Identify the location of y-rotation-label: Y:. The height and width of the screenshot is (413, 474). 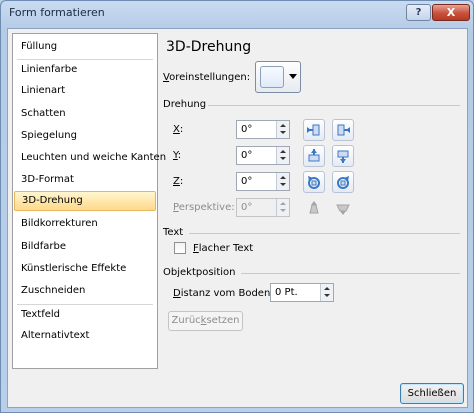
(177, 155).